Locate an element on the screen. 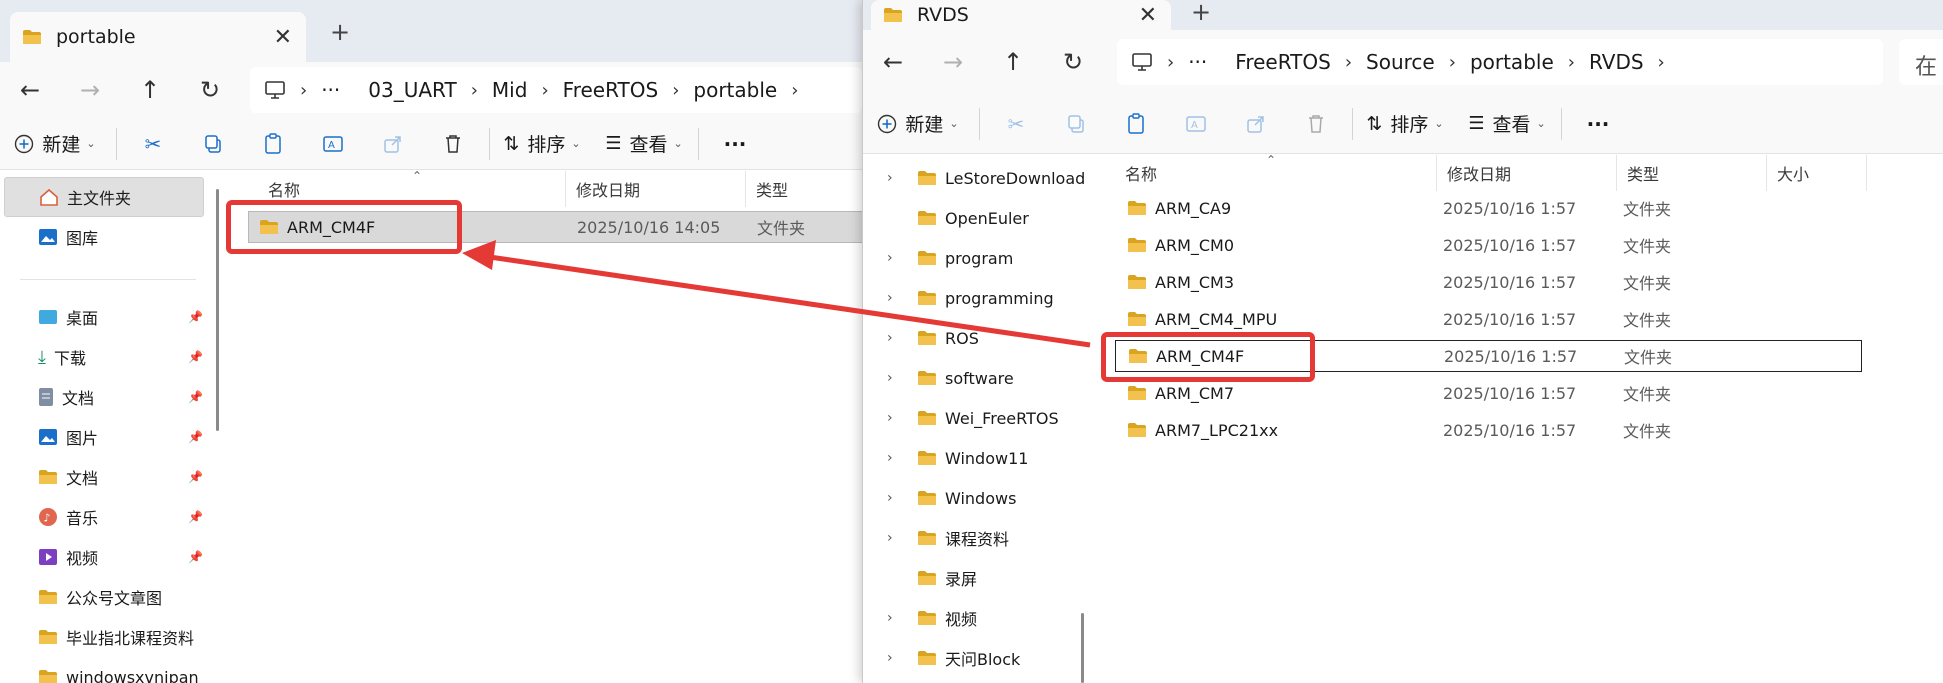  nav-item-folder: › 视频 is located at coordinates (977, 618).